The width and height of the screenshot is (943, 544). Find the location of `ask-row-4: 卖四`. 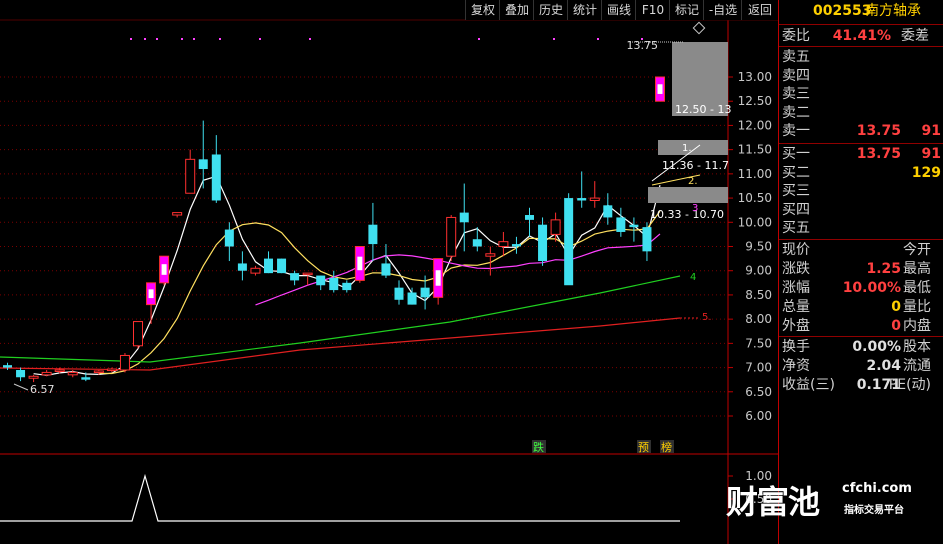

ask-row-4: 卖四 is located at coordinates (862, 76).